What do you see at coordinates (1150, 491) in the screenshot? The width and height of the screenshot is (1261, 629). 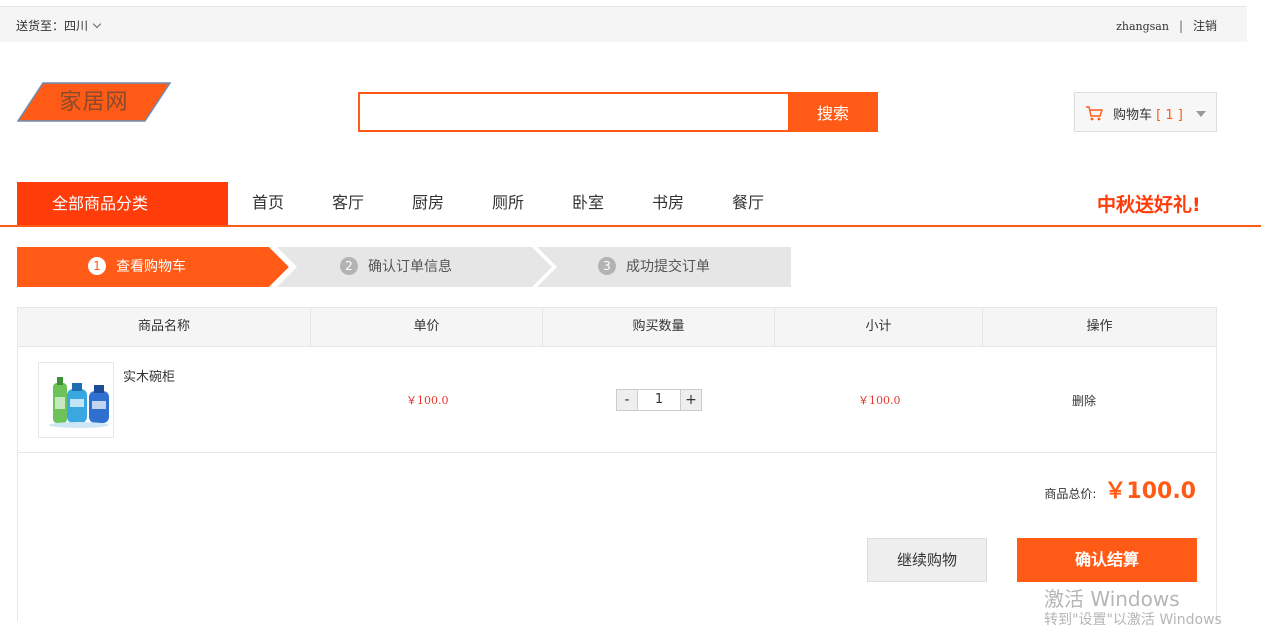 I see `total-value: ￥100.0` at bounding box center [1150, 491].